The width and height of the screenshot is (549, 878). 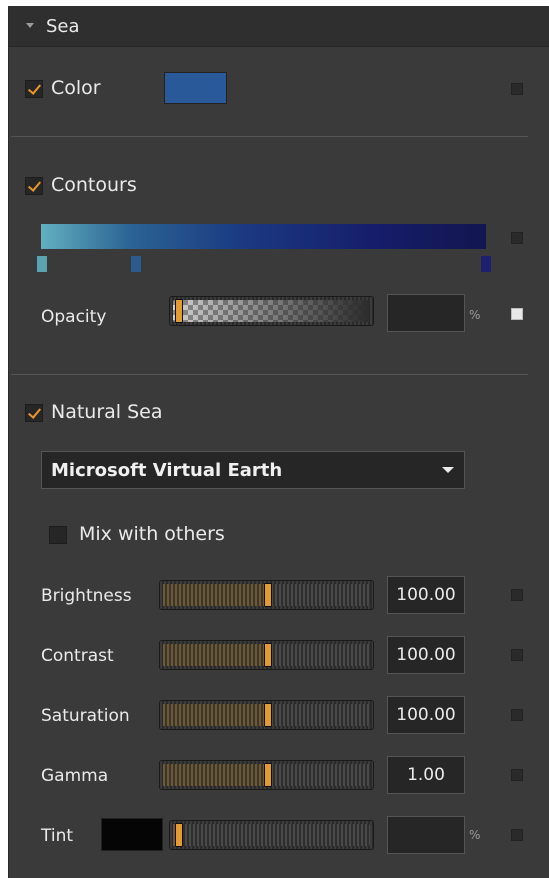 I want to click on tint-slider, so click(x=271, y=835).